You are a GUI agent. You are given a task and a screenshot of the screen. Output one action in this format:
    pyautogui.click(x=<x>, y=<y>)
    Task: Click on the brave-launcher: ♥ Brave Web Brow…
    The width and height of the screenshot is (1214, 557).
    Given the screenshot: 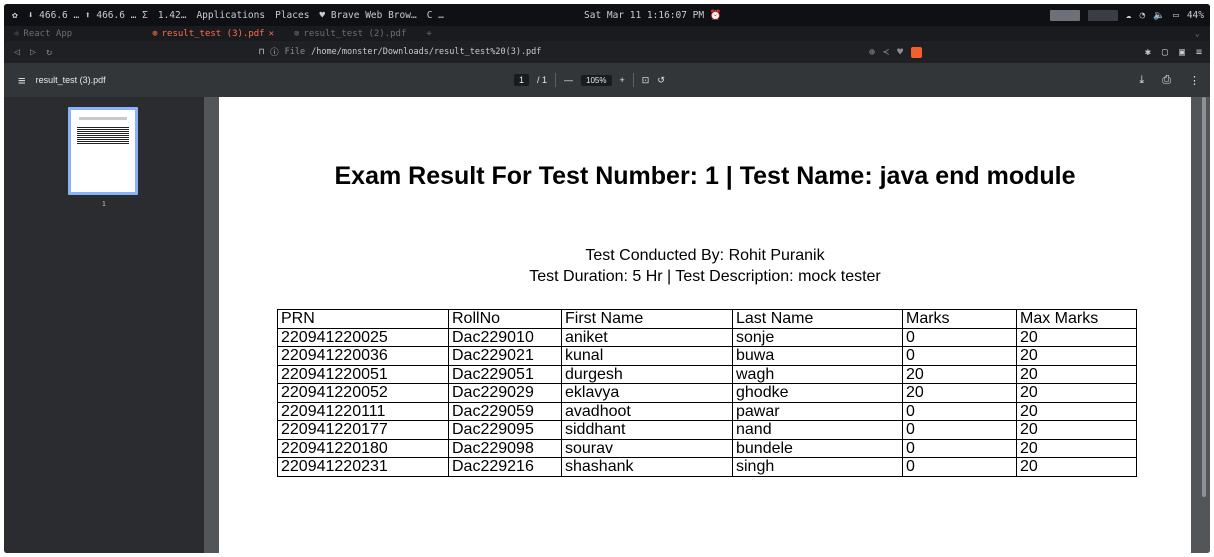 What is the action you would take?
    pyautogui.click(x=367, y=15)
    